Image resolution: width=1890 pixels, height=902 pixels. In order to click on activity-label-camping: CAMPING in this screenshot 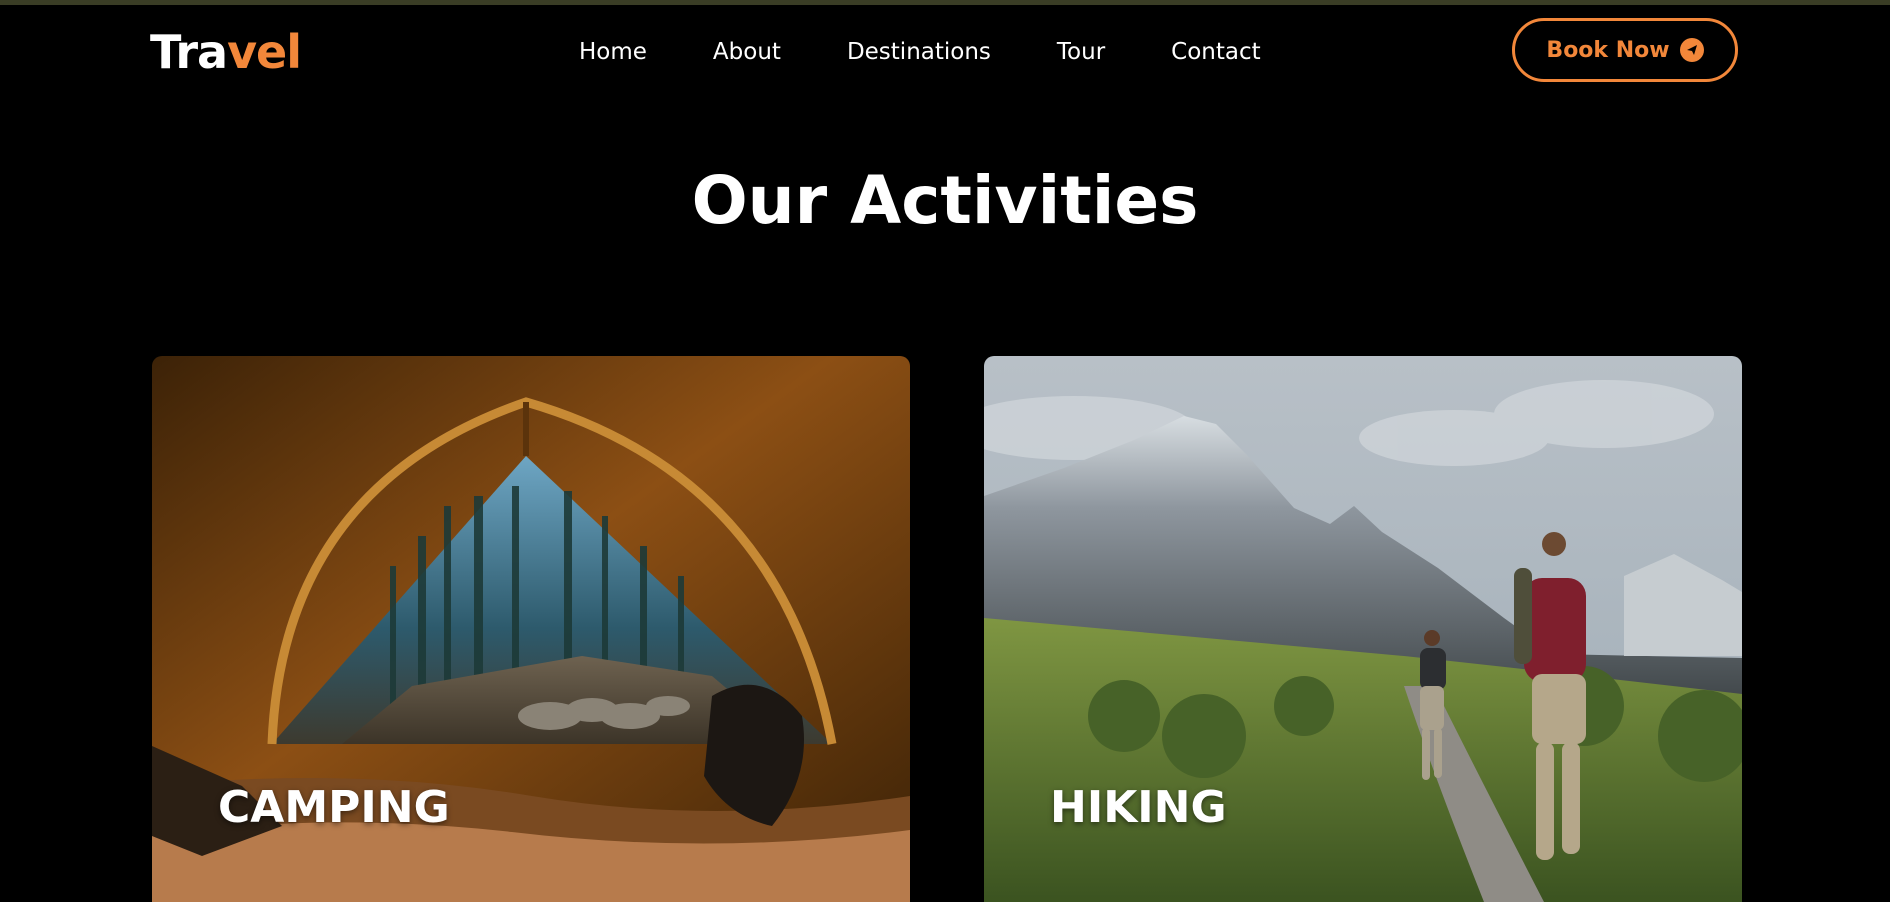, I will do `click(334, 807)`.